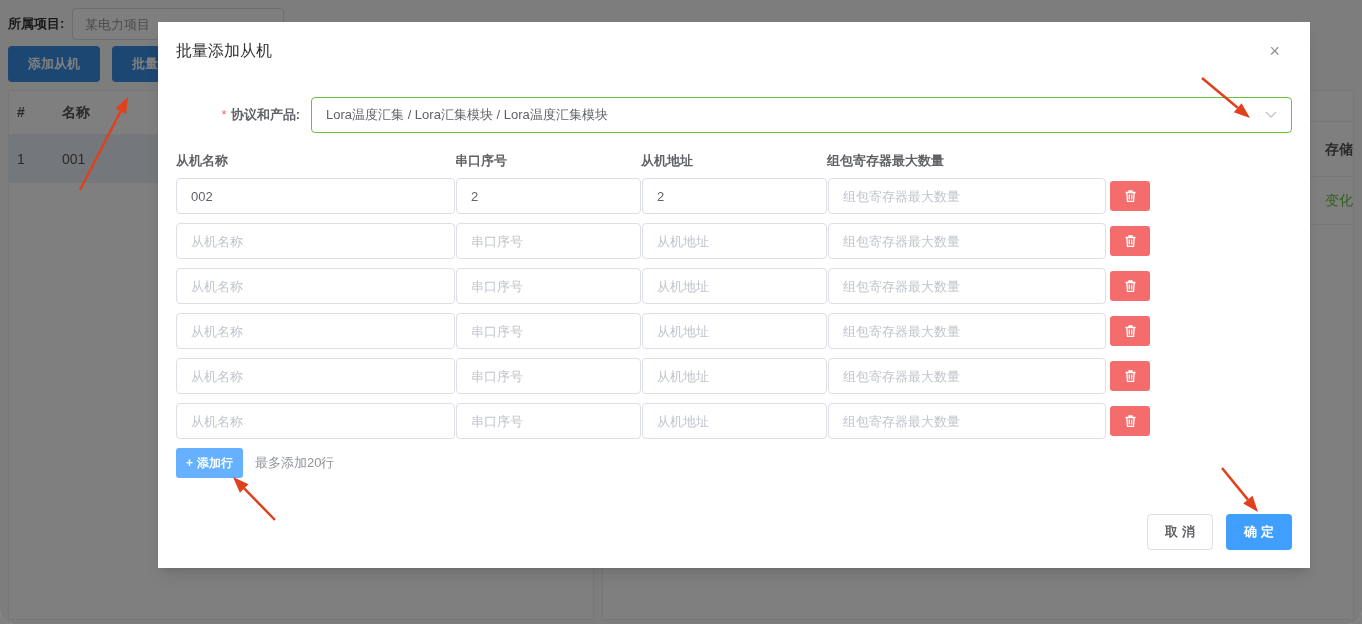  What do you see at coordinates (73, 159) in the screenshot?
I see `table-cell-text: 001` at bounding box center [73, 159].